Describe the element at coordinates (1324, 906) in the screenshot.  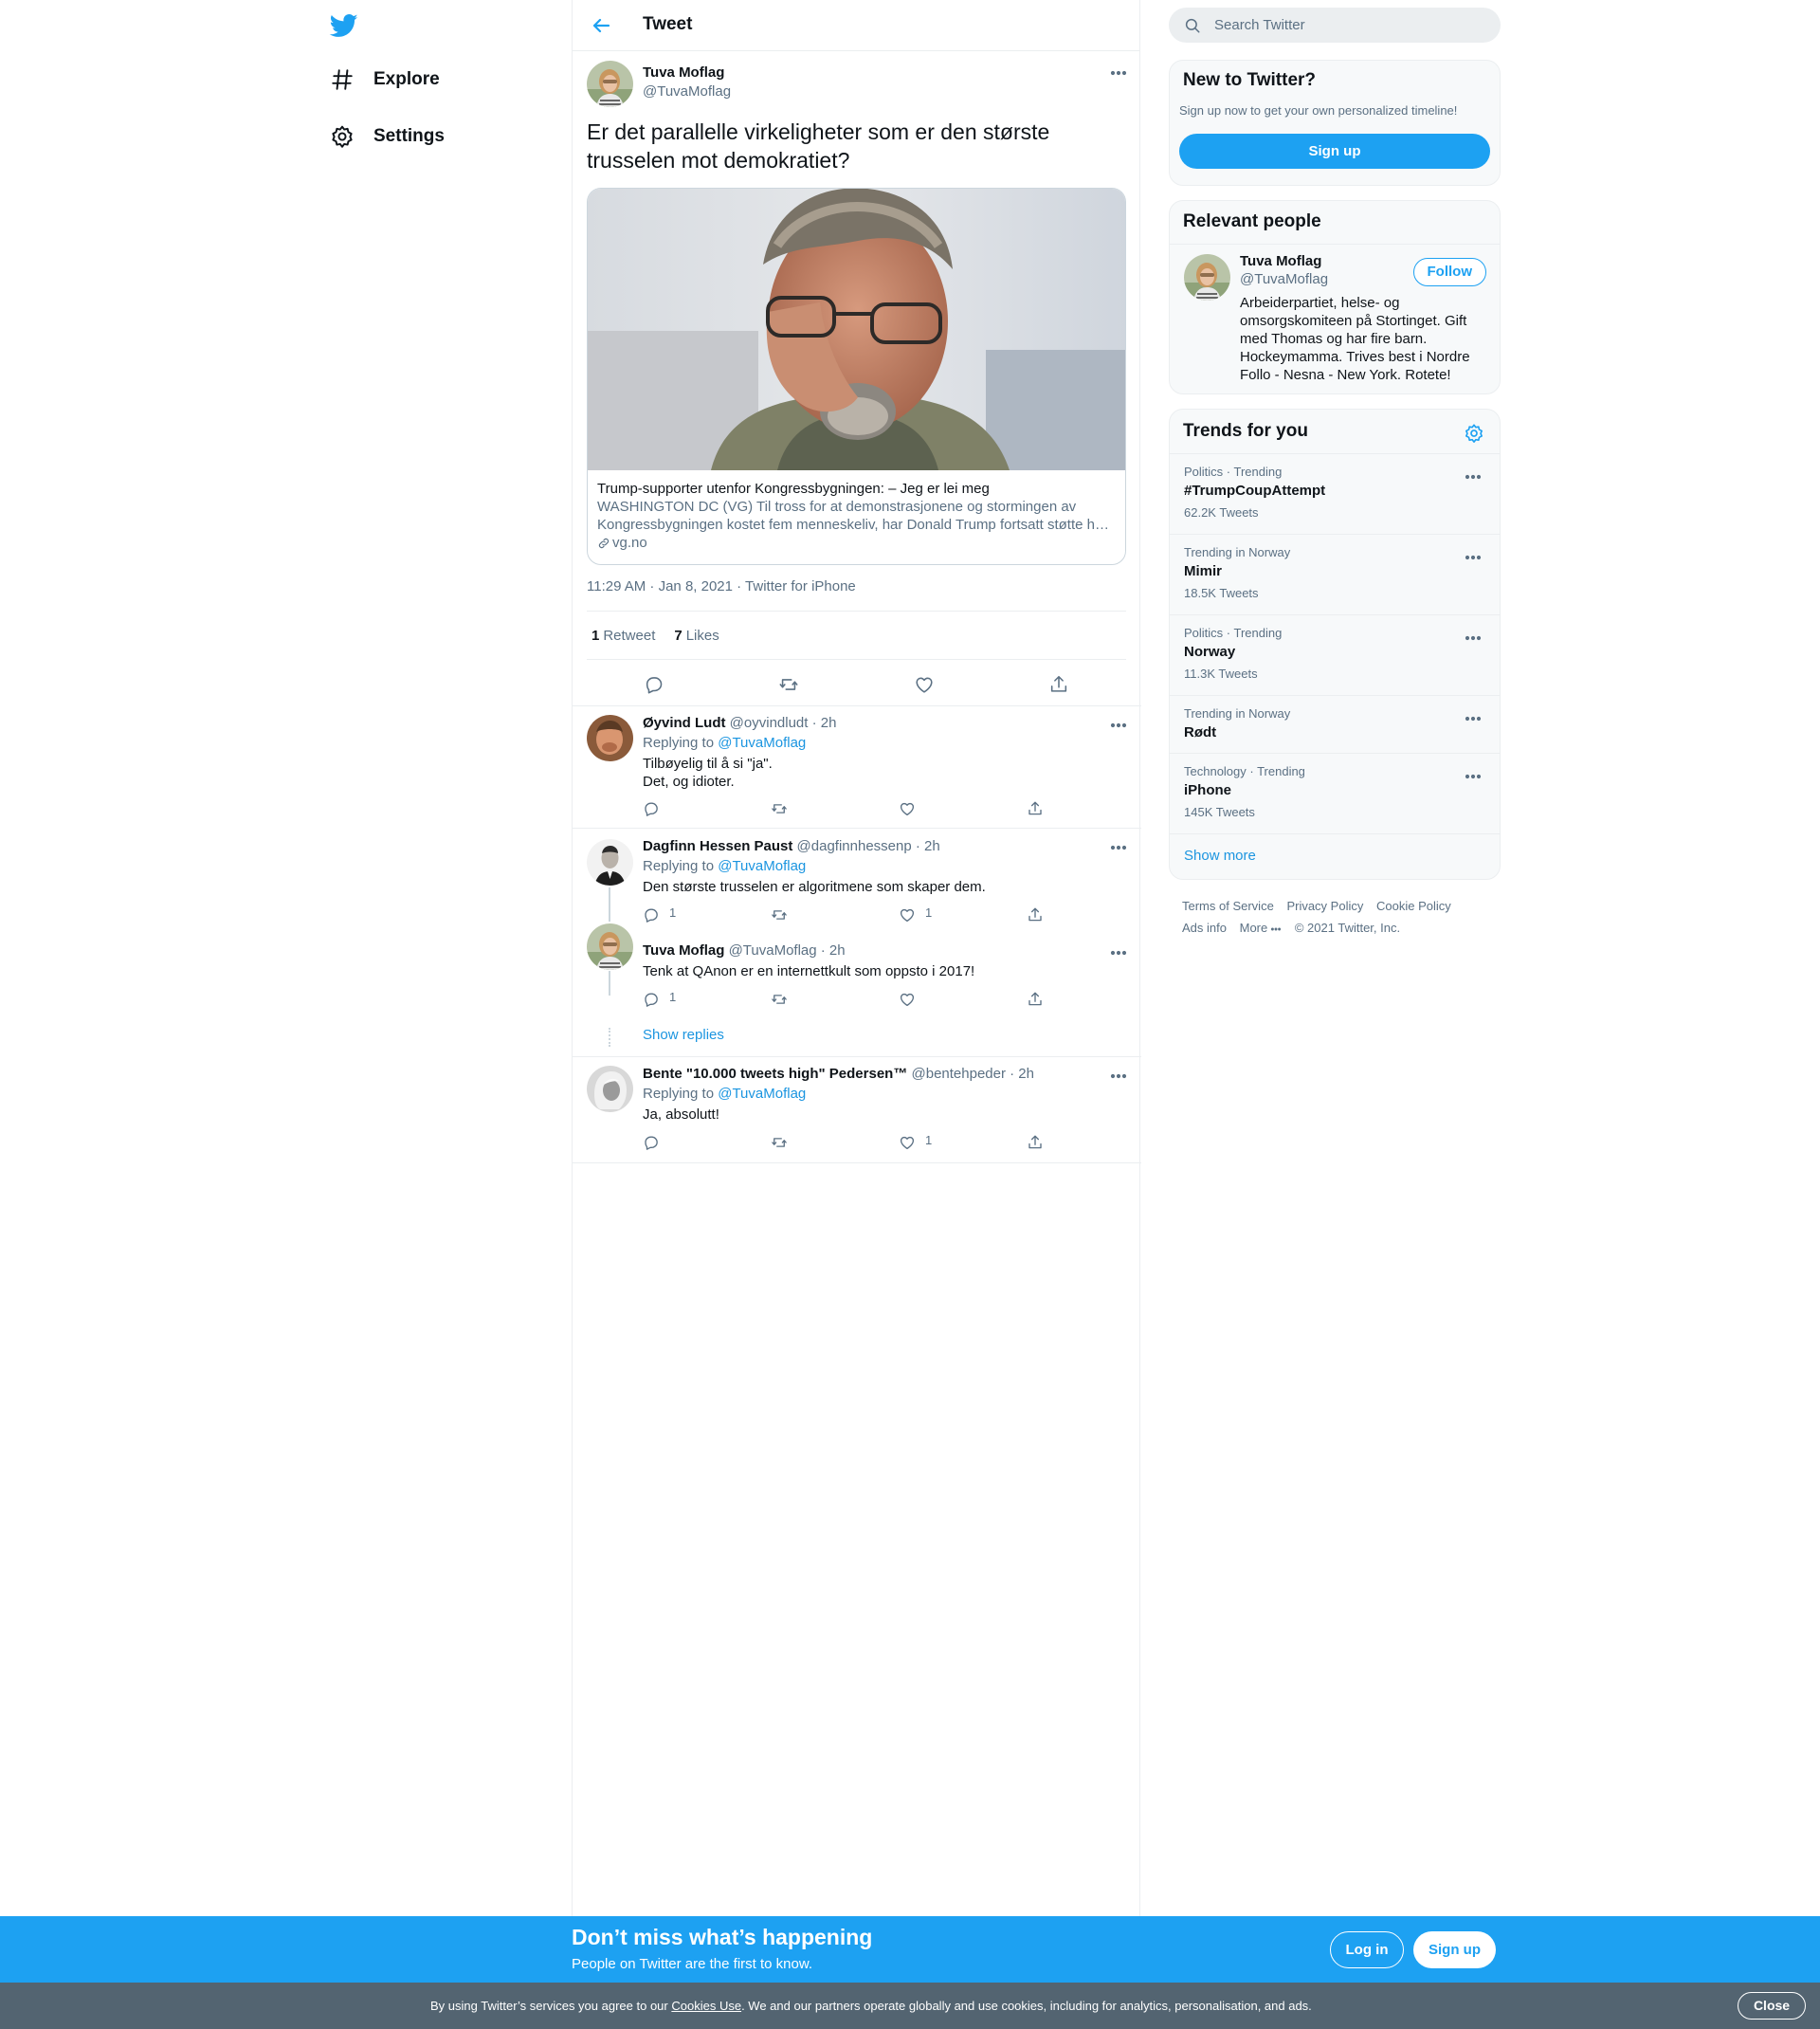
I see `footer-privacy-link: Privacy Policy` at that location.